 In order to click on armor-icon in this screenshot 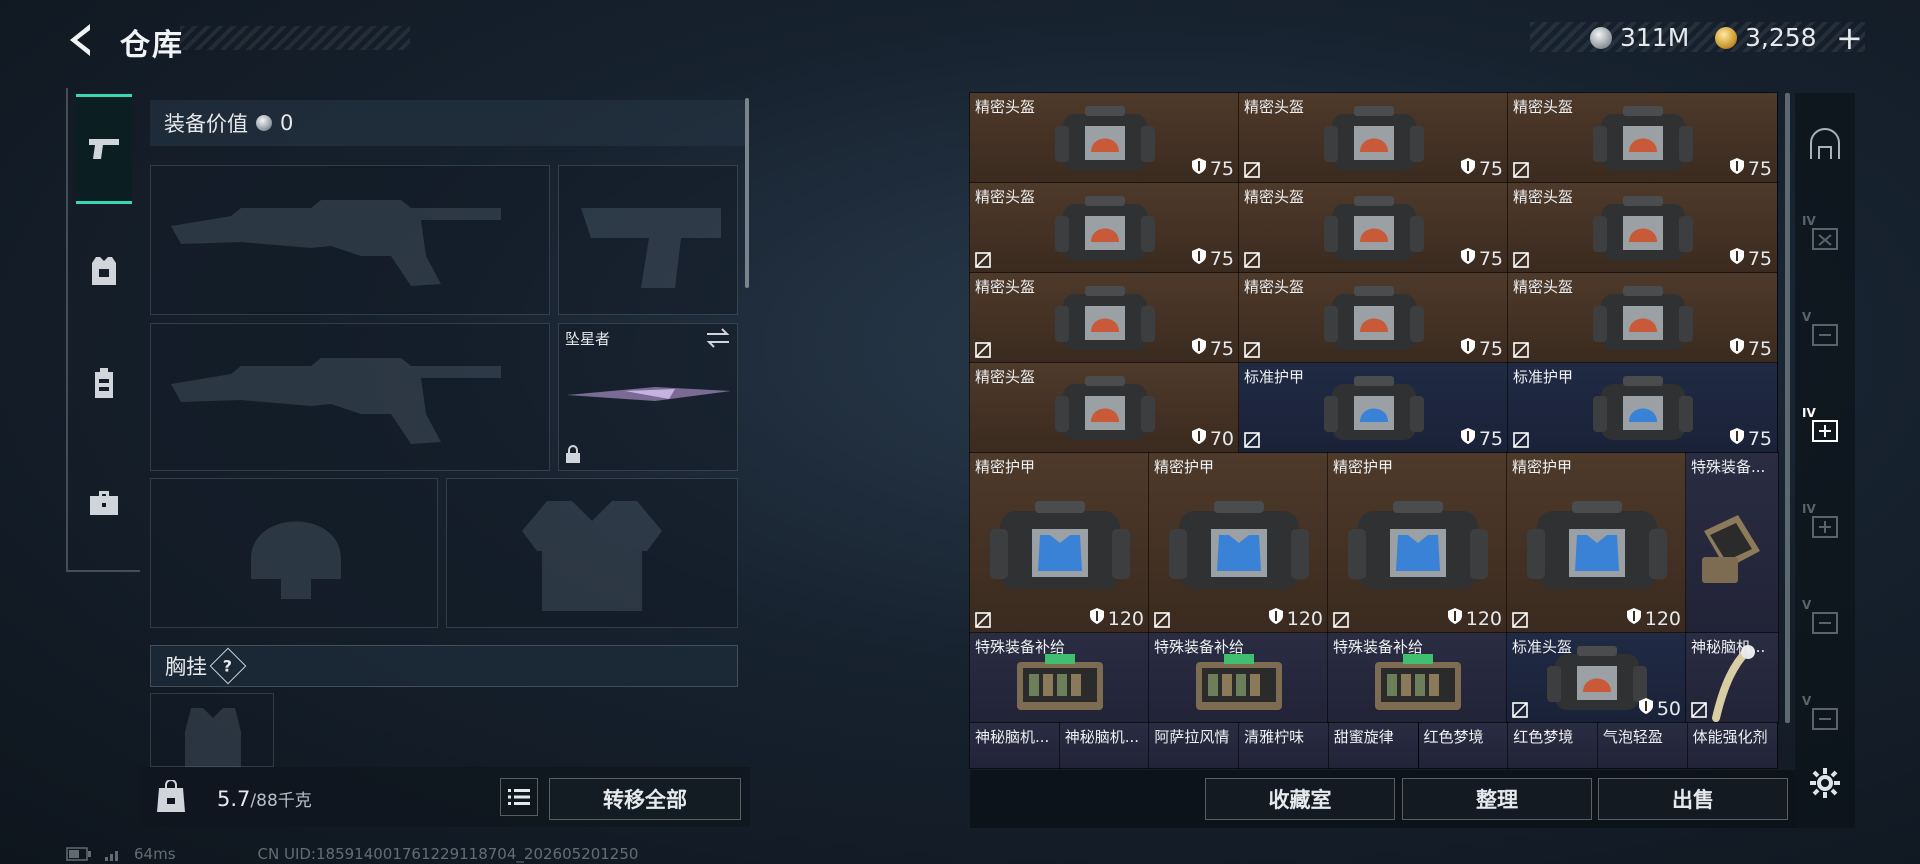, I will do `click(104, 271)`.